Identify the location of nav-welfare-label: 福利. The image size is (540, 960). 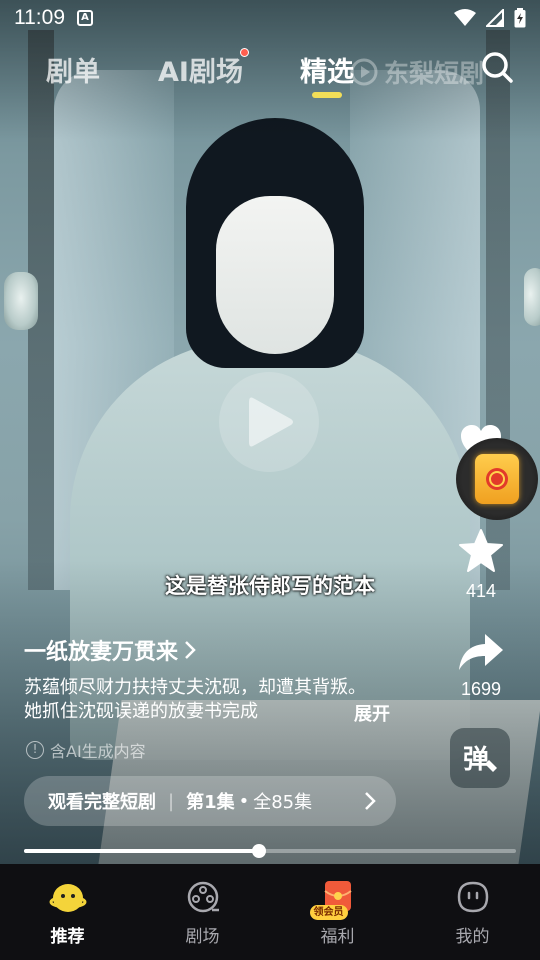
(337, 937).